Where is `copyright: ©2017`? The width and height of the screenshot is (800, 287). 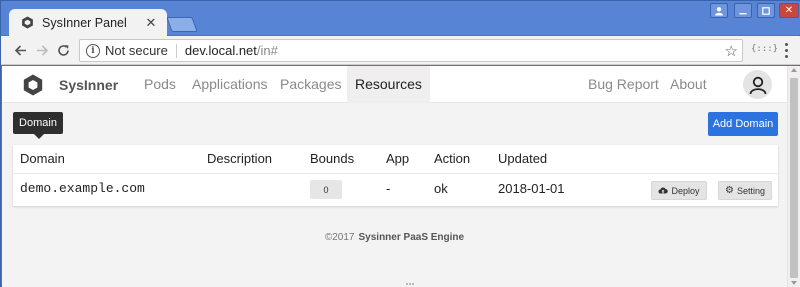
copyright: ©2017 is located at coordinates (339, 237).